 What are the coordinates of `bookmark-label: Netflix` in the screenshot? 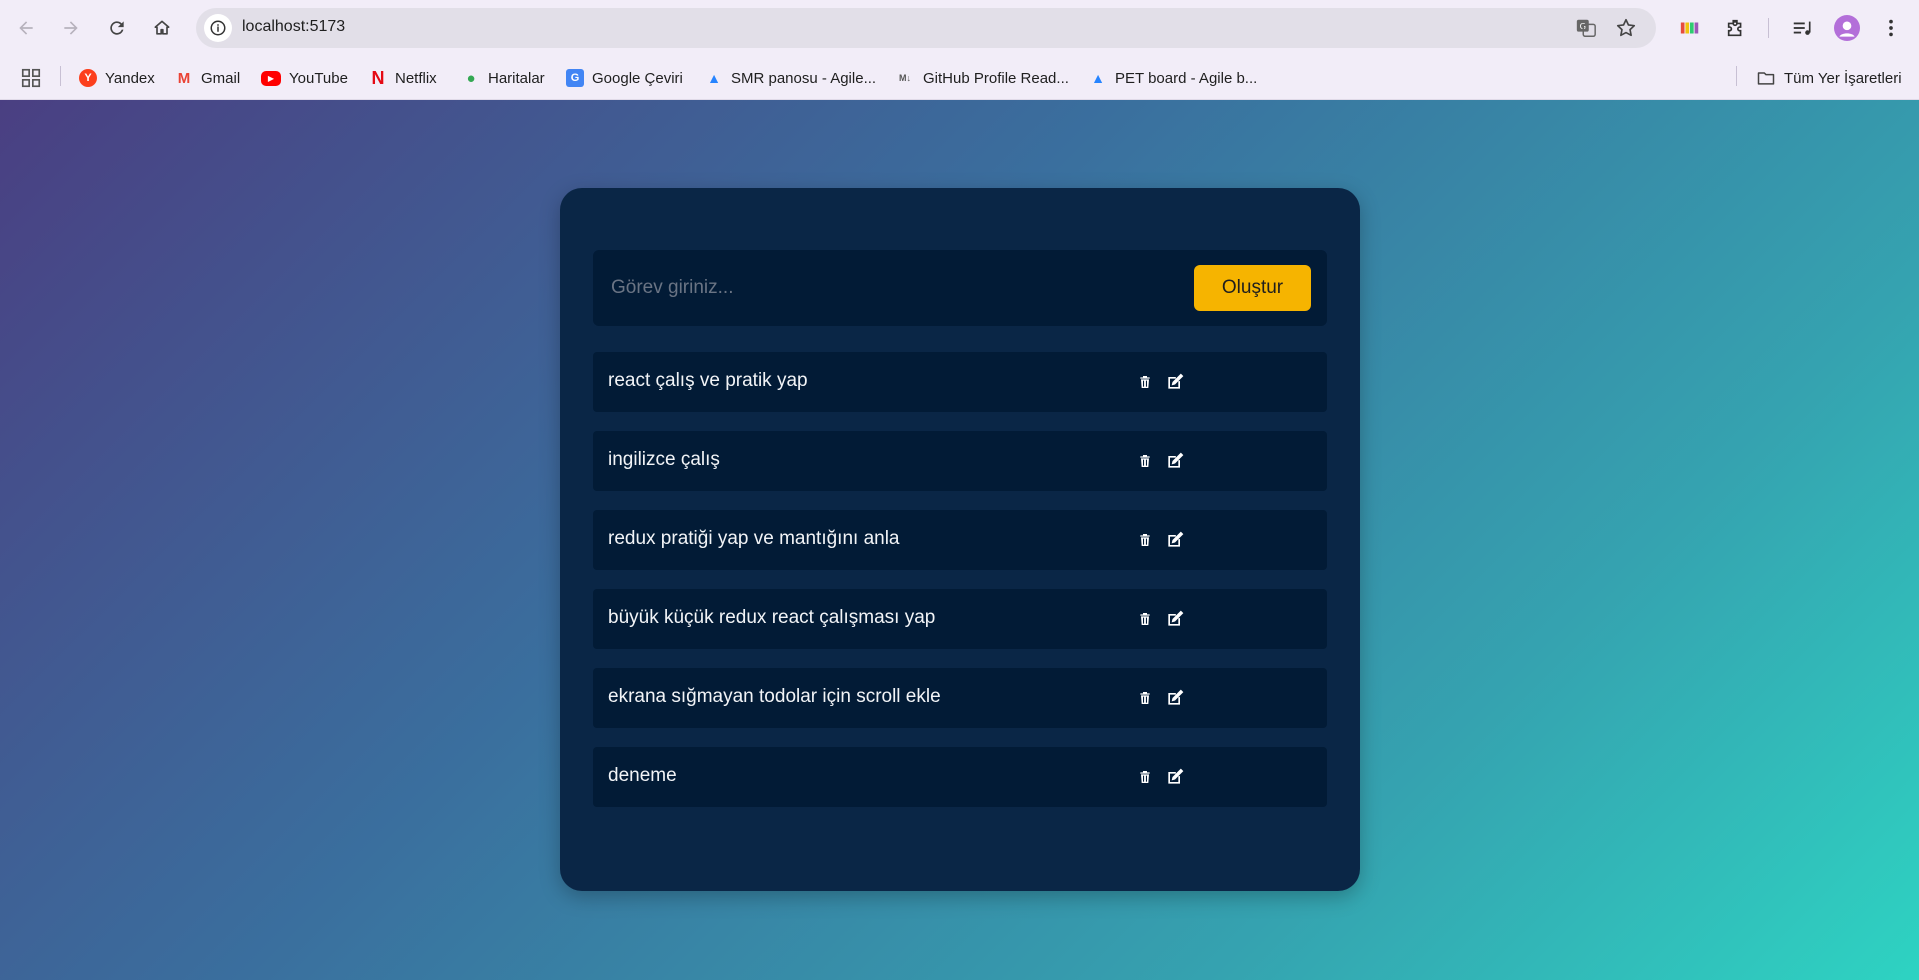 It's located at (416, 78).